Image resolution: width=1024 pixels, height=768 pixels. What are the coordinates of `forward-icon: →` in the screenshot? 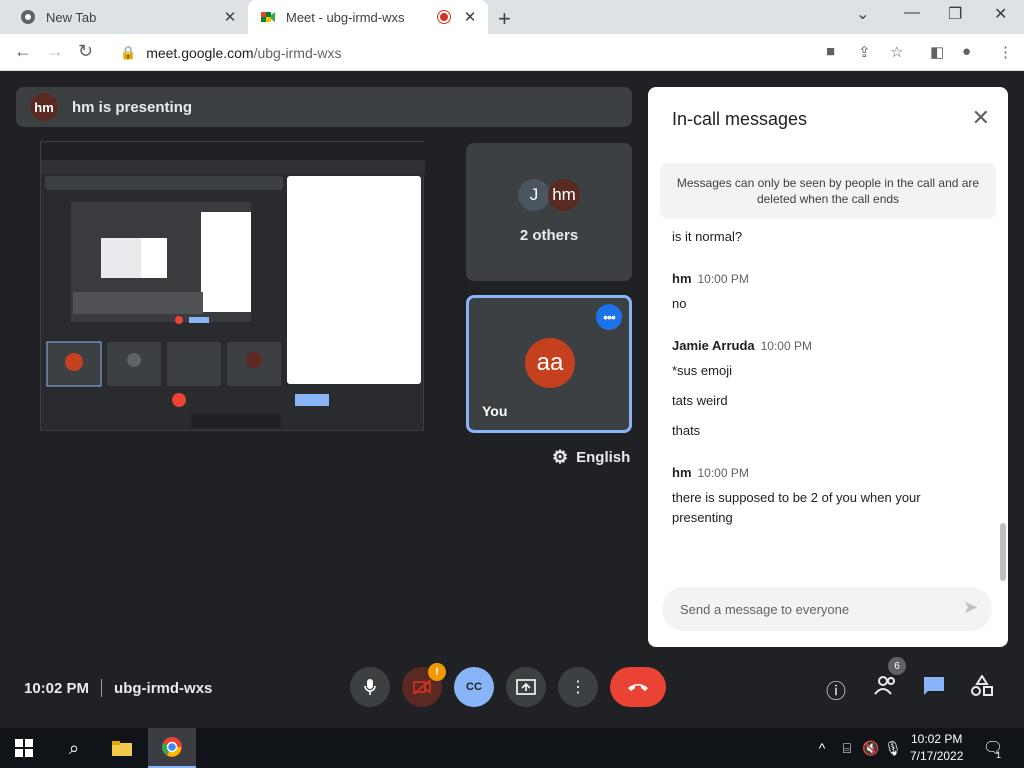 It's located at (55, 51).